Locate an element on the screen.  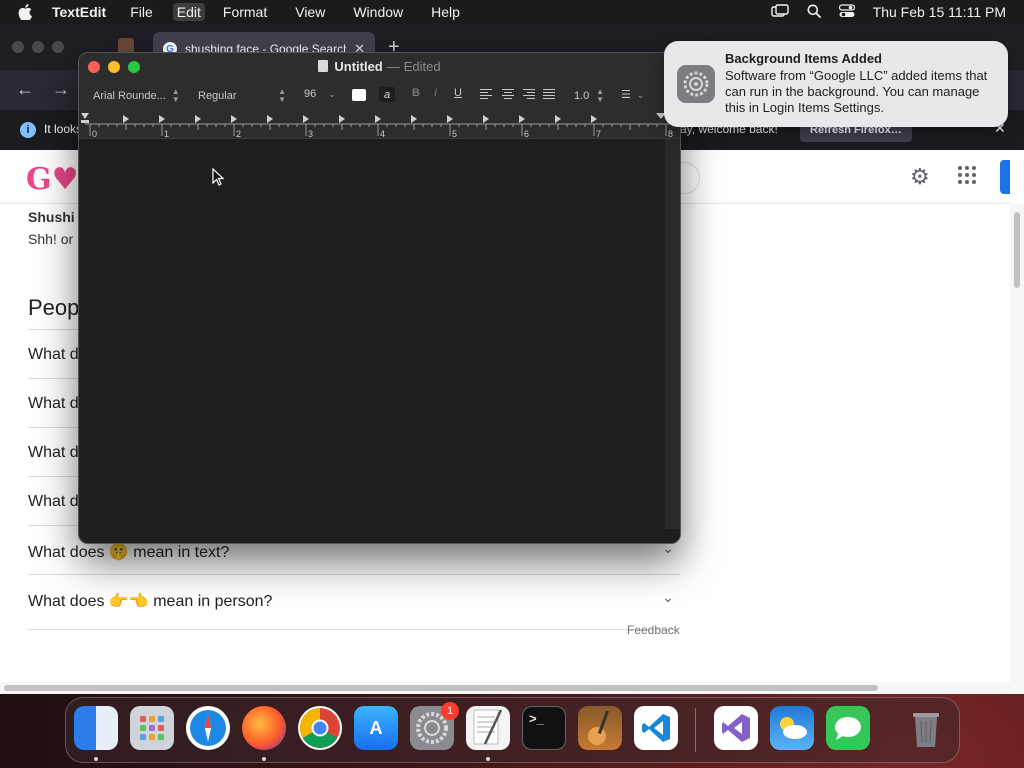
control-center-icon is located at coordinates (846, 12).